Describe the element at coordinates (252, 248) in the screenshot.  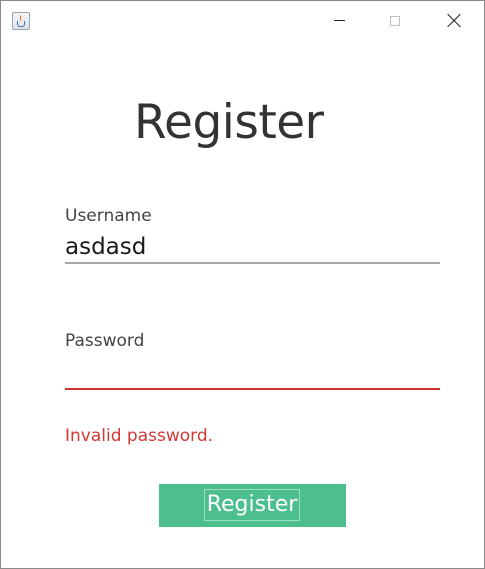
I see `username-field` at that location.